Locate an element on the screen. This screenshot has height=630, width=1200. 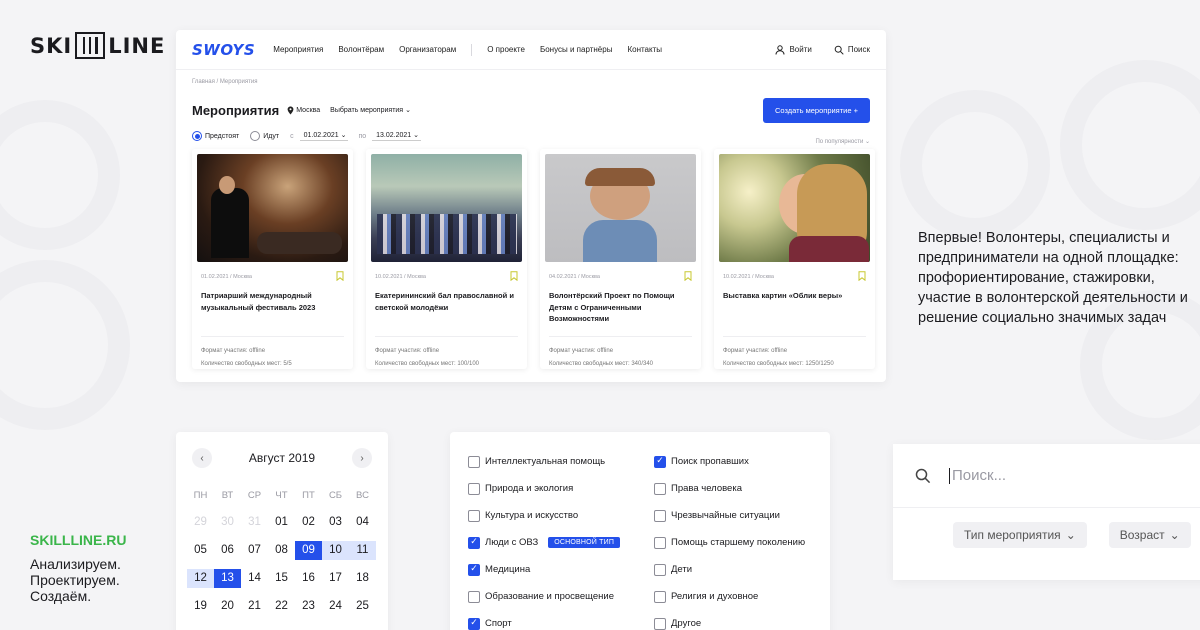
calendar-day: 04 is located at coordinates (362, 522).